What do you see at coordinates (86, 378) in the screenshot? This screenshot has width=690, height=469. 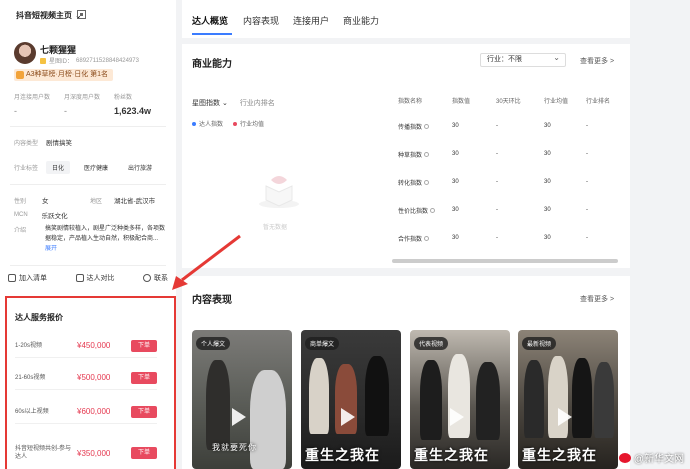 I see `quote-row: 21-60s视频 ¥500,000 下单` at bounding box center [86, 378].